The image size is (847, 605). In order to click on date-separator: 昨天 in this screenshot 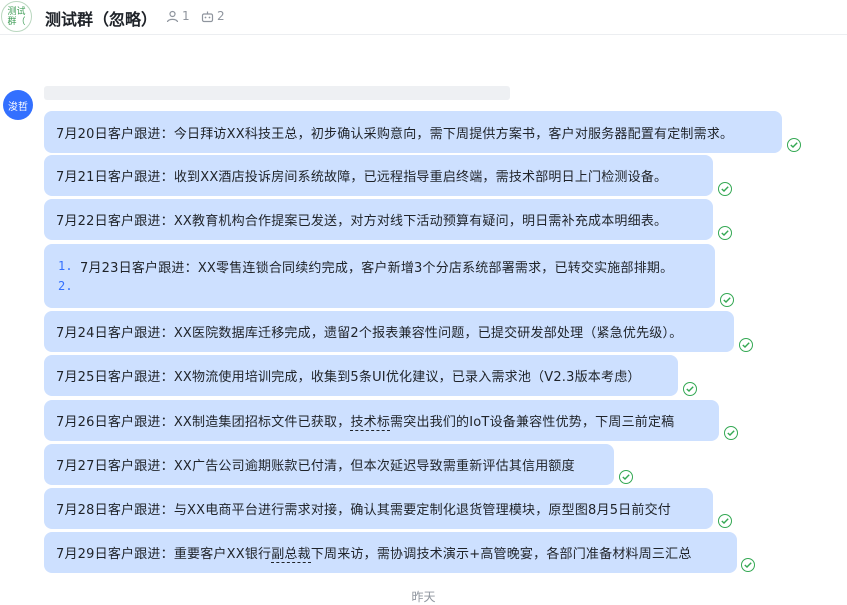, I will do `click(423, 597)`.